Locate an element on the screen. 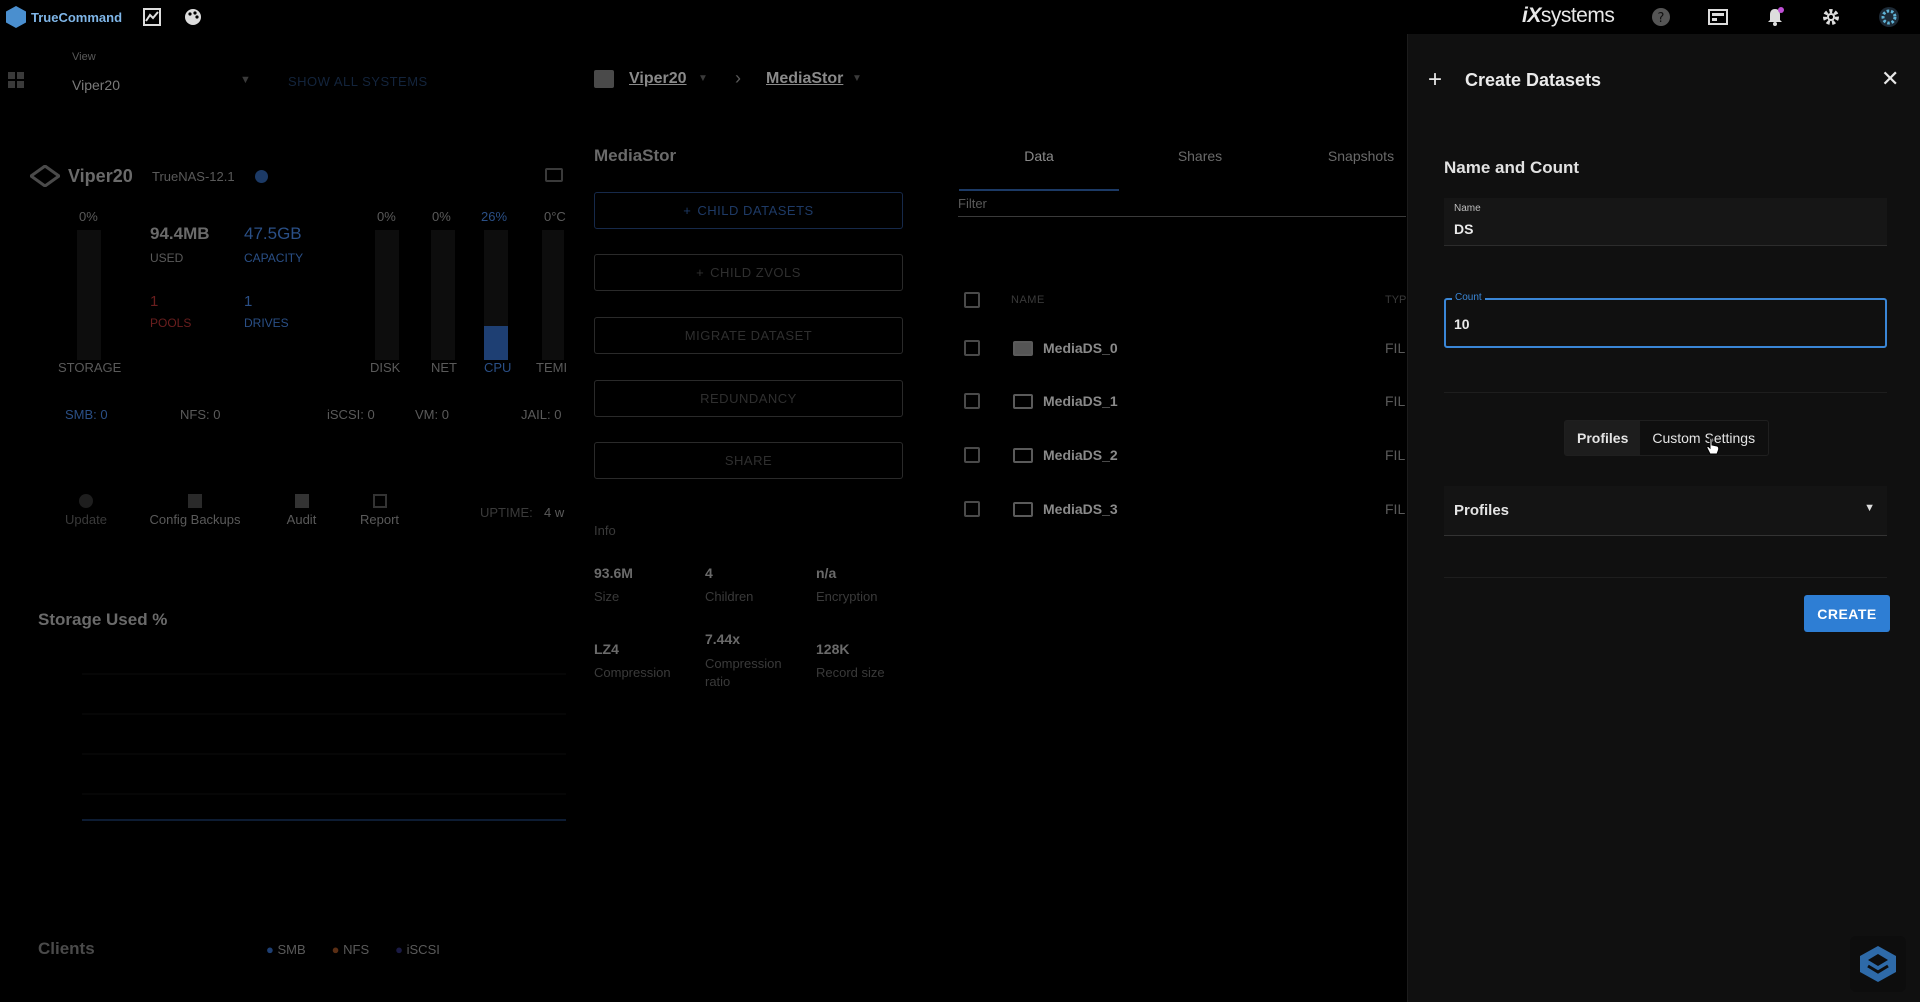  drives-label: DRIVES is located at coordinates (266, 323).